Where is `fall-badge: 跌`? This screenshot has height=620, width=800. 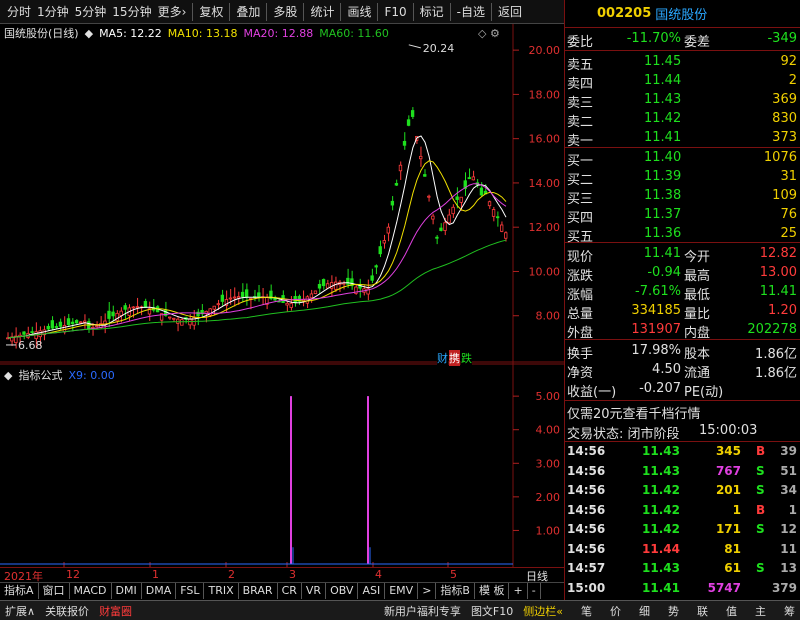
fall-badge: 跌 is located at coordinates (466, 358).